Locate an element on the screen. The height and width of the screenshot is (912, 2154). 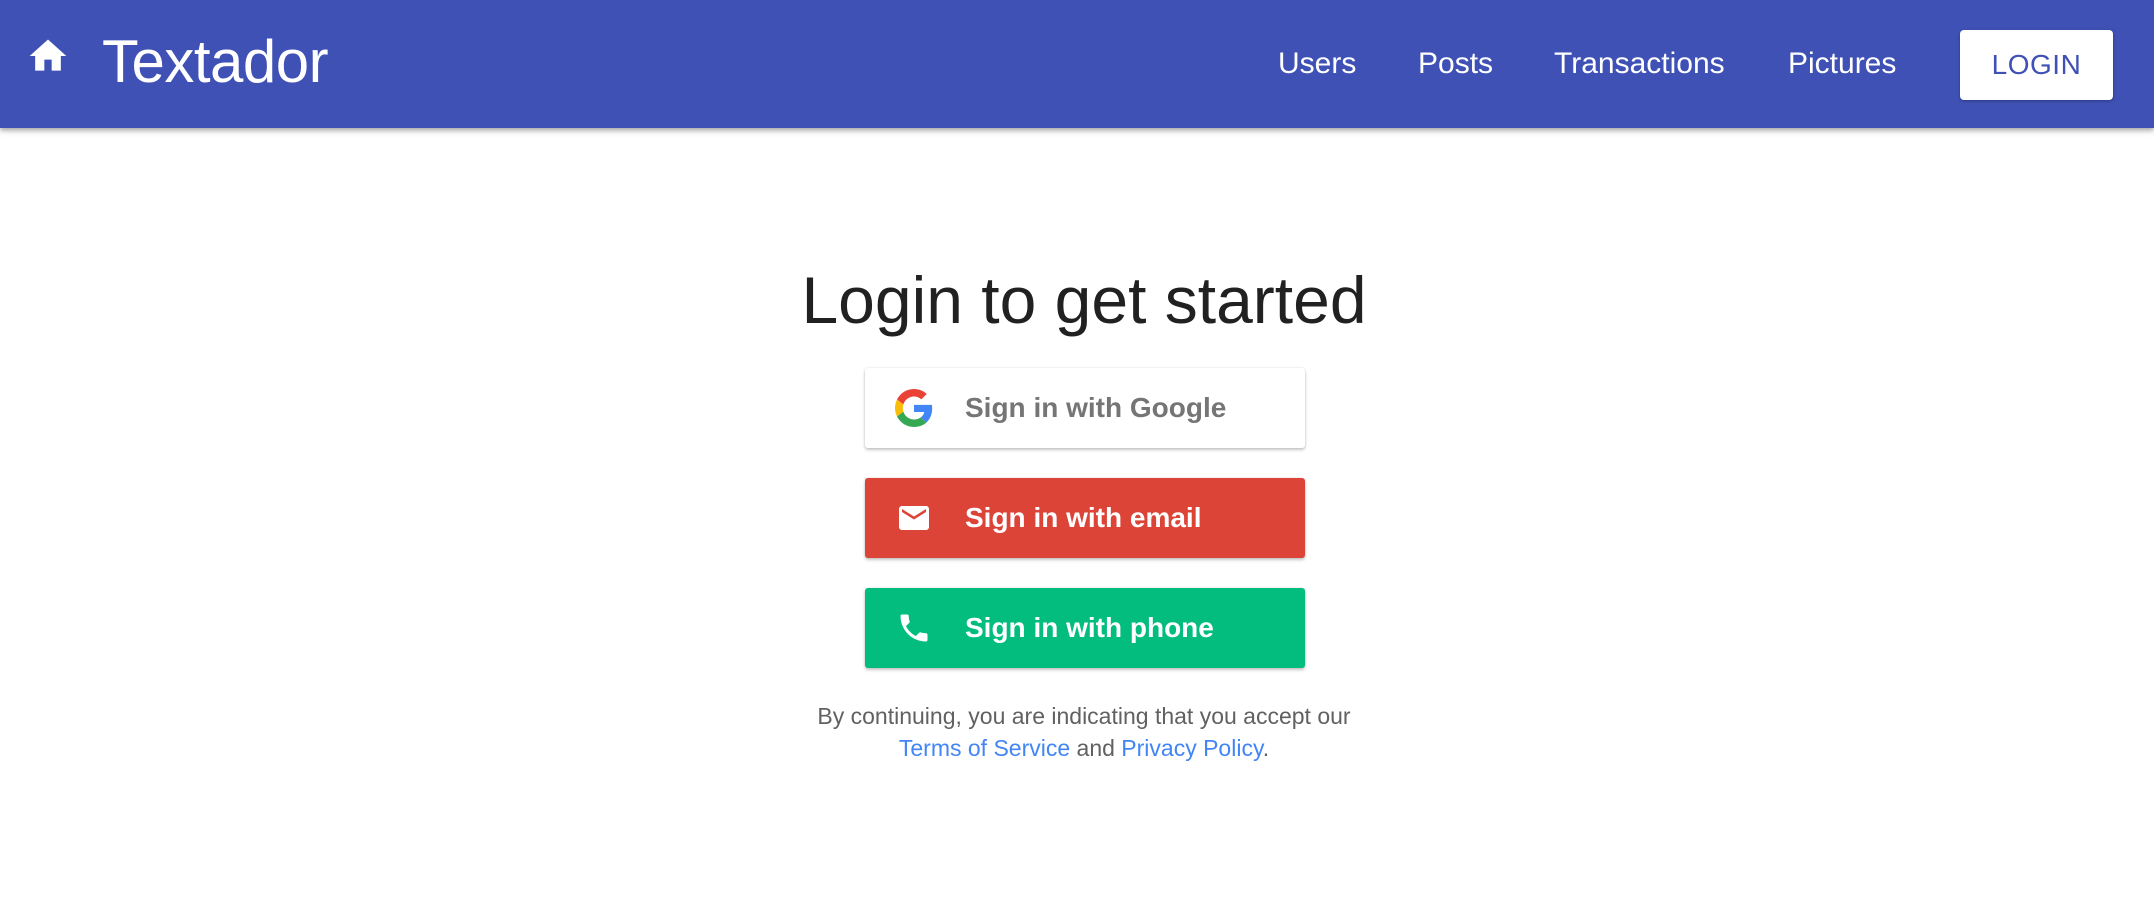
sign-in-email-button: Sign in with email is located at coordinates (1085, 518).